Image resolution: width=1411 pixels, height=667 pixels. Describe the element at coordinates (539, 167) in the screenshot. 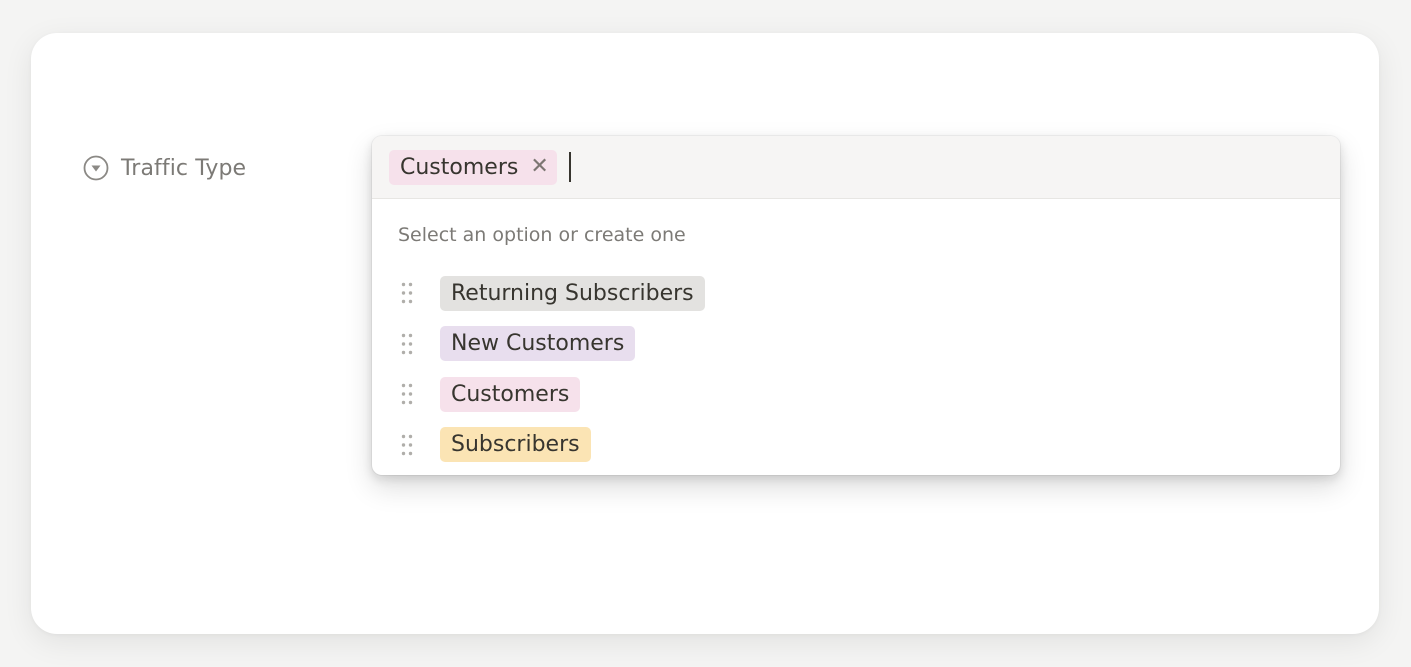

I see `close-icon: ✕` at that location.